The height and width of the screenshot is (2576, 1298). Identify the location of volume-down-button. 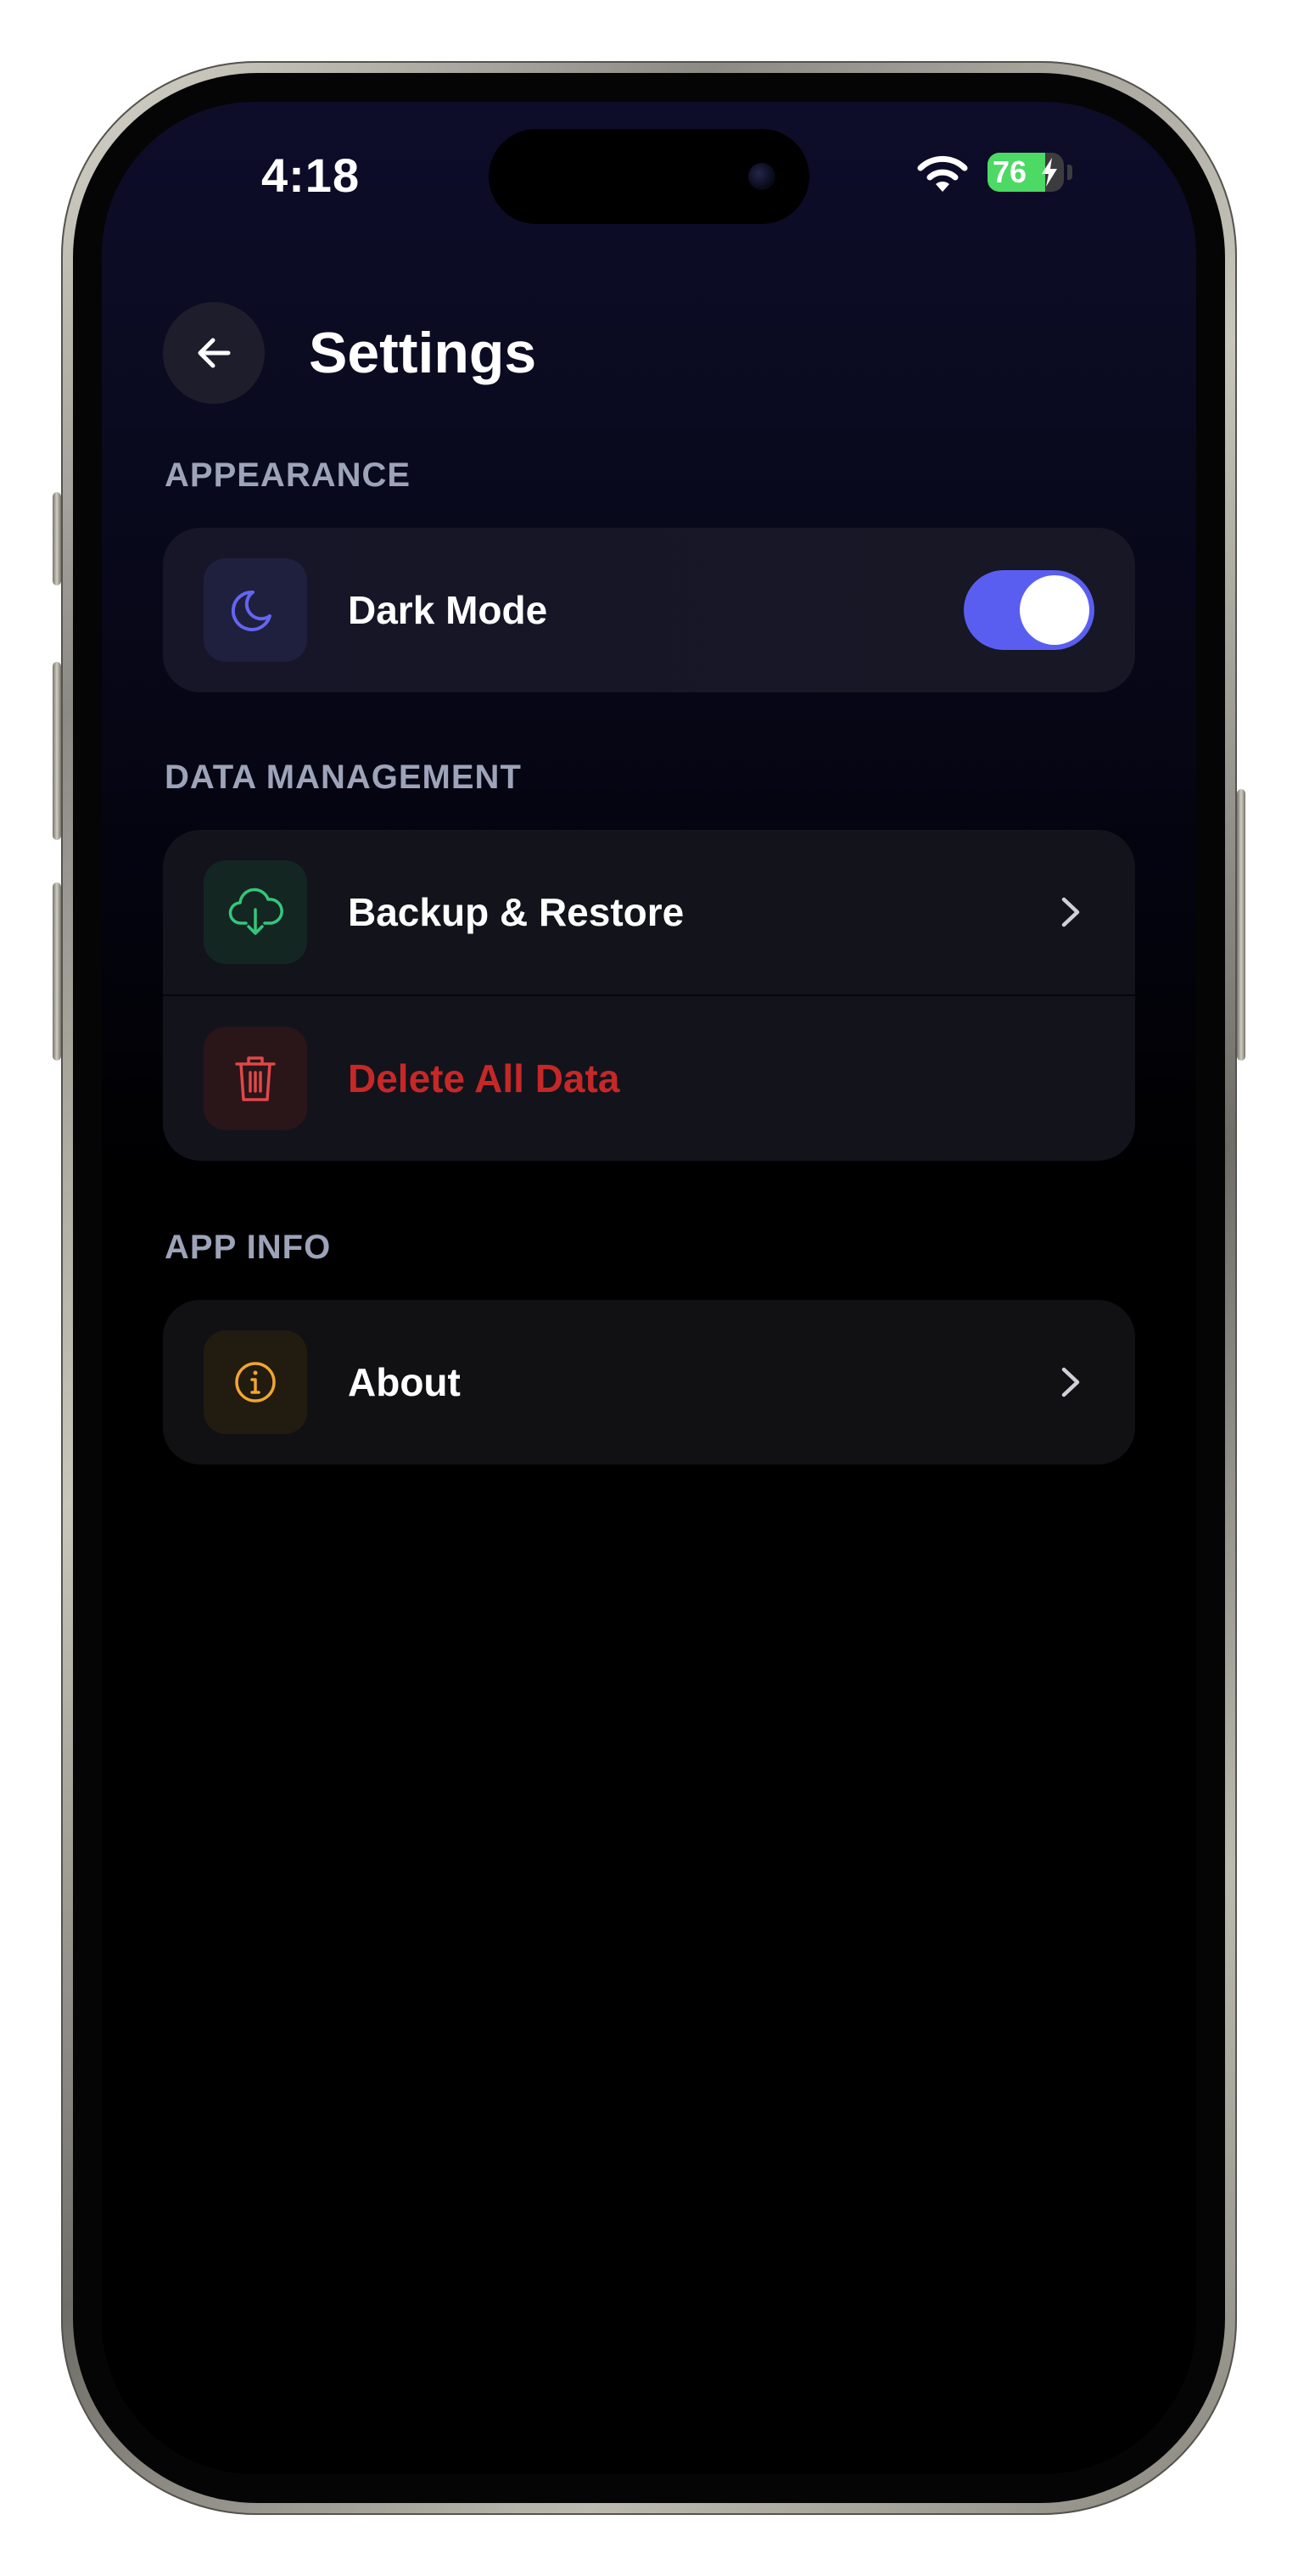
(57, 971).